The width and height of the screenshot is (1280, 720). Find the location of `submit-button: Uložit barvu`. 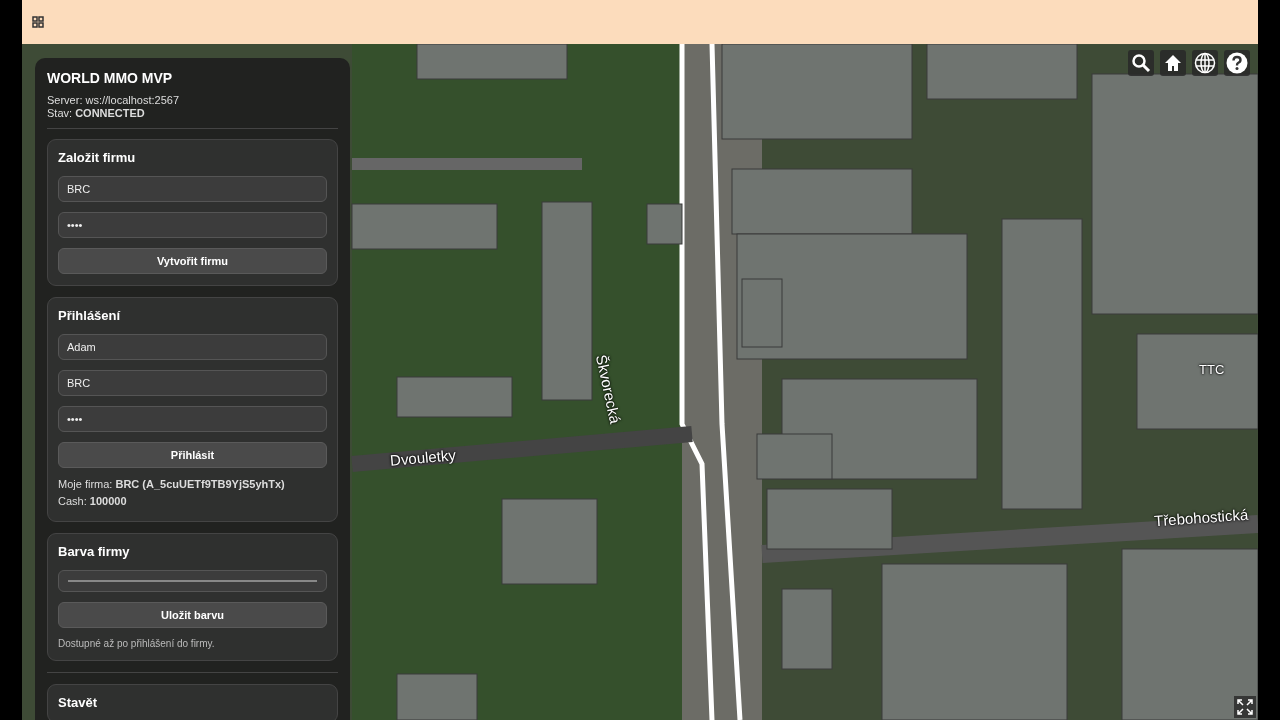

submit-button: Uložit barvu is located at coordinates (192, 615).